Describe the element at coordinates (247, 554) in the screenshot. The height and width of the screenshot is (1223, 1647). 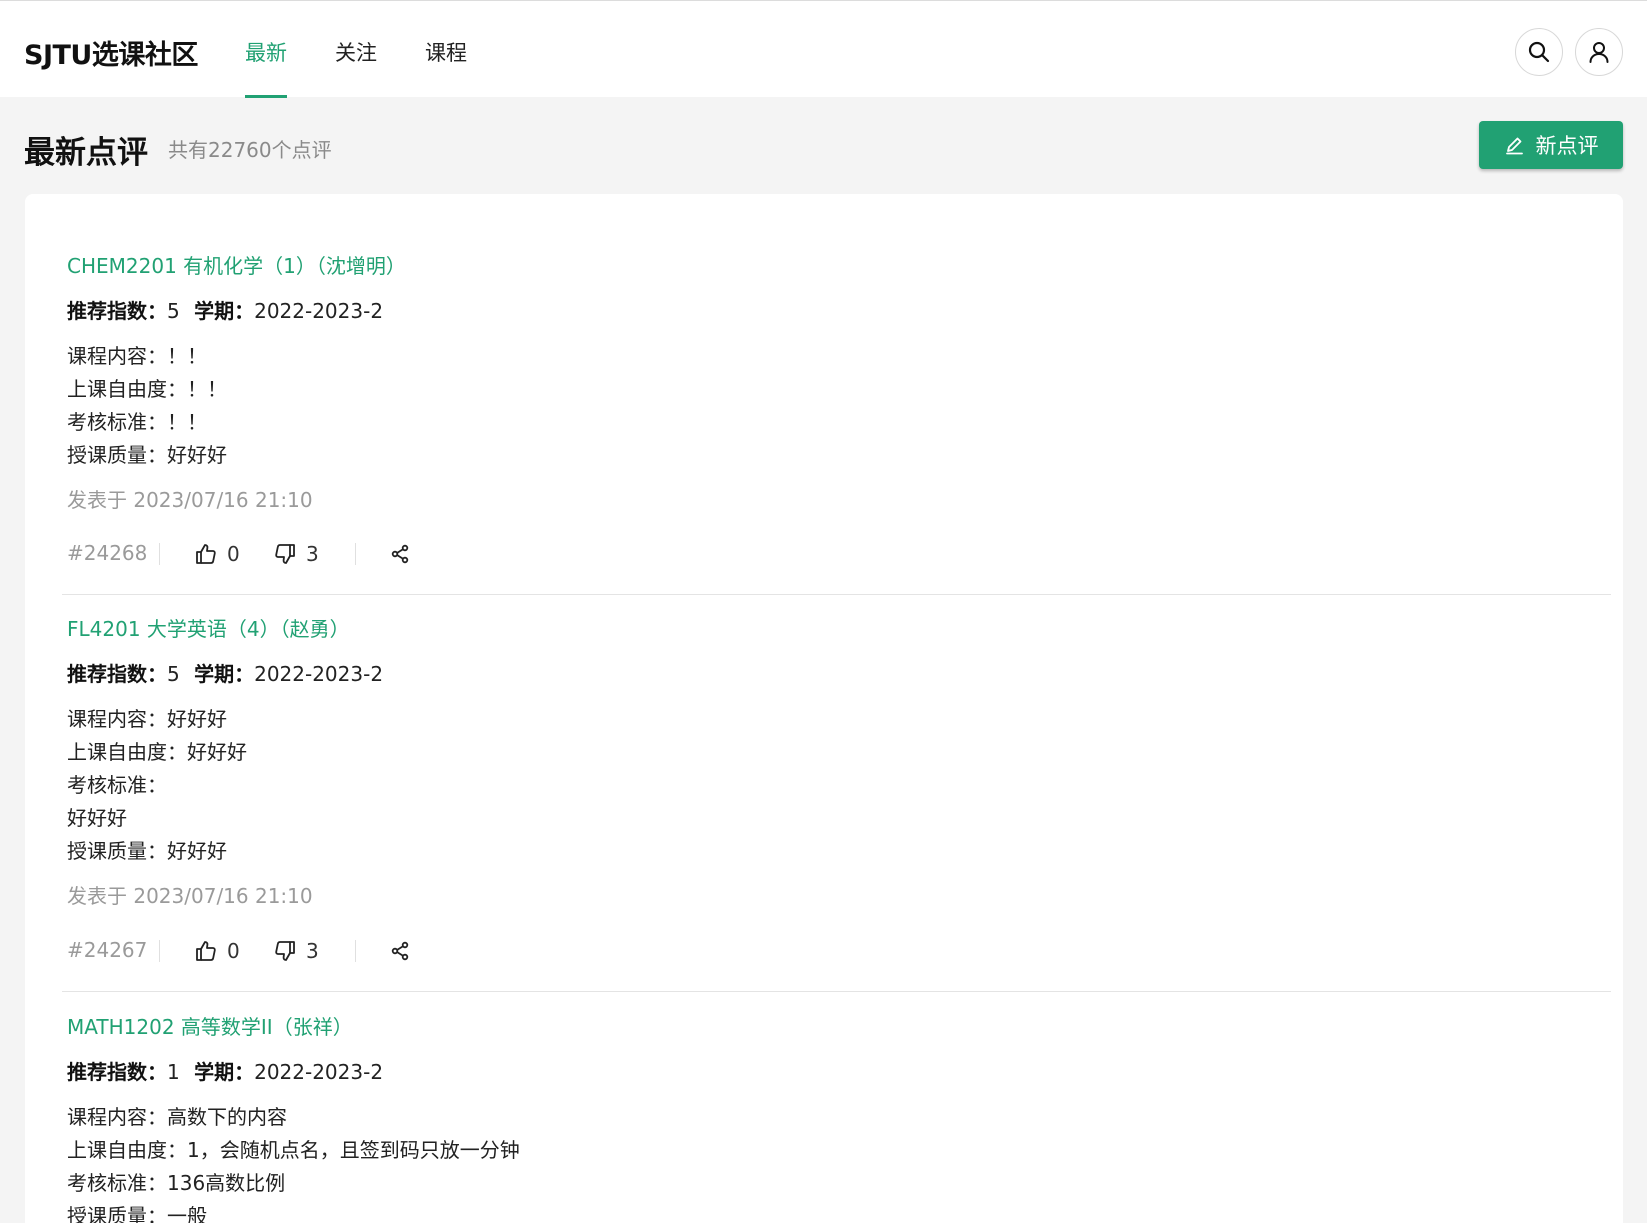
I see `review-actions: #24268 0 3` at that location.